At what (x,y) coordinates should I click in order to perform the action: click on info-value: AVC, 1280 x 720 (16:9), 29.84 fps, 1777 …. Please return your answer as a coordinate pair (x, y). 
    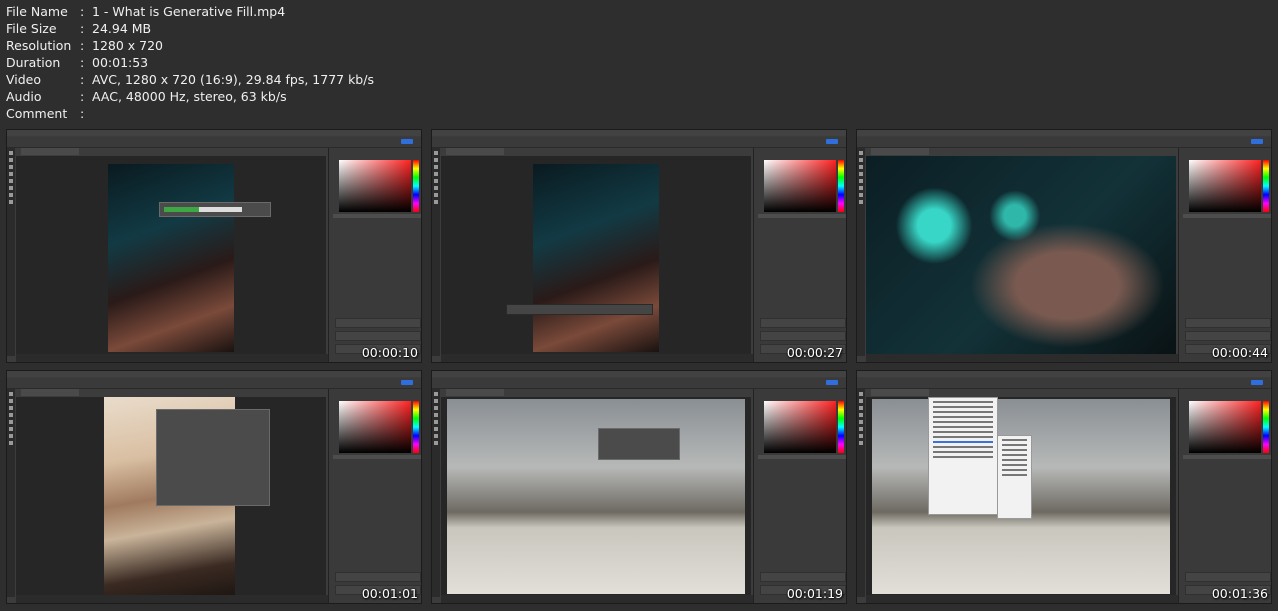
    Looking at the image, I should click on (233, 79).